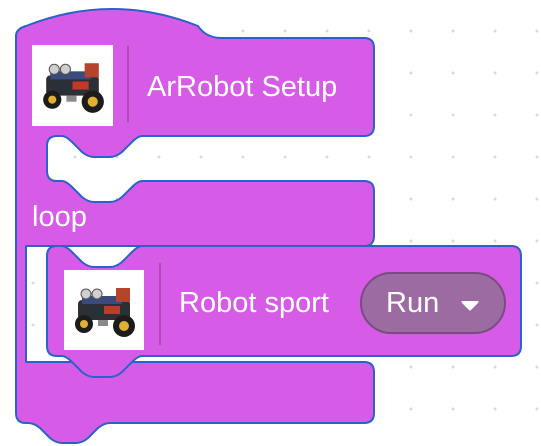 This screenshot has height=446, width=541. I want to click on sport-mode-selected: Run, so click(413, 302).